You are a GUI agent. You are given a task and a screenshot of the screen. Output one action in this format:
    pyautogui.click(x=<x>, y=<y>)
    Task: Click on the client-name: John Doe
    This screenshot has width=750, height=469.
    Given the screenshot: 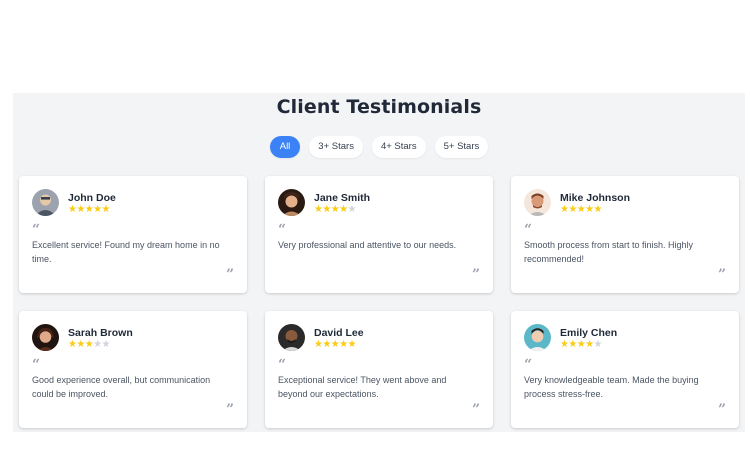 What is the action you would take?
    pyautogui.click(x=92, y=198)
    